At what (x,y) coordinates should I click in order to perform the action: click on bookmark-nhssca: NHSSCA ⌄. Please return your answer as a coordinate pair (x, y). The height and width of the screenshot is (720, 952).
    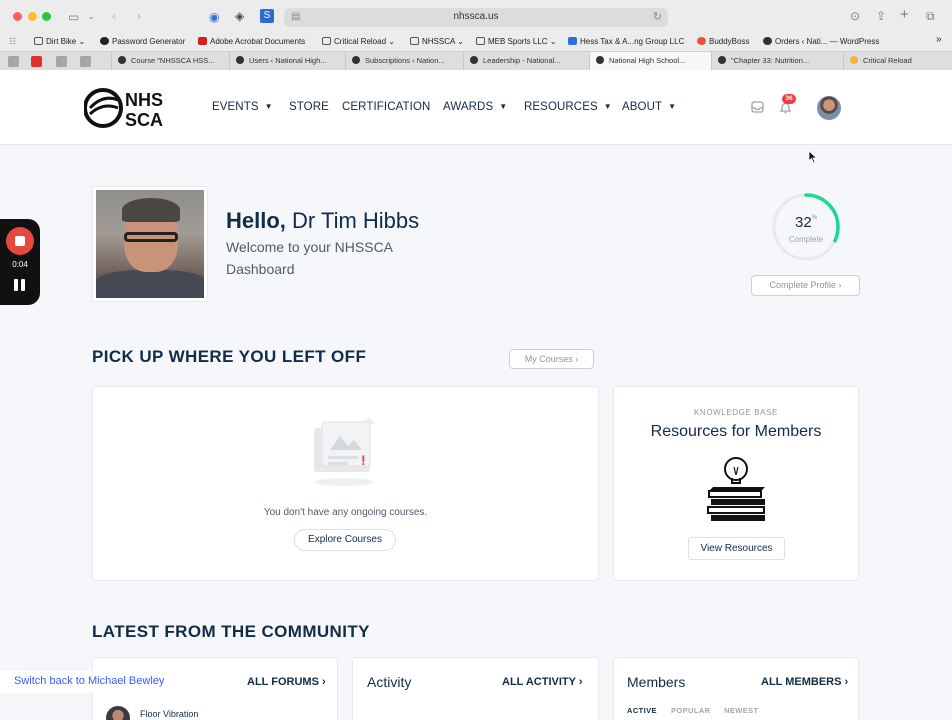
    Looking at the image, I should click on (437, 41).